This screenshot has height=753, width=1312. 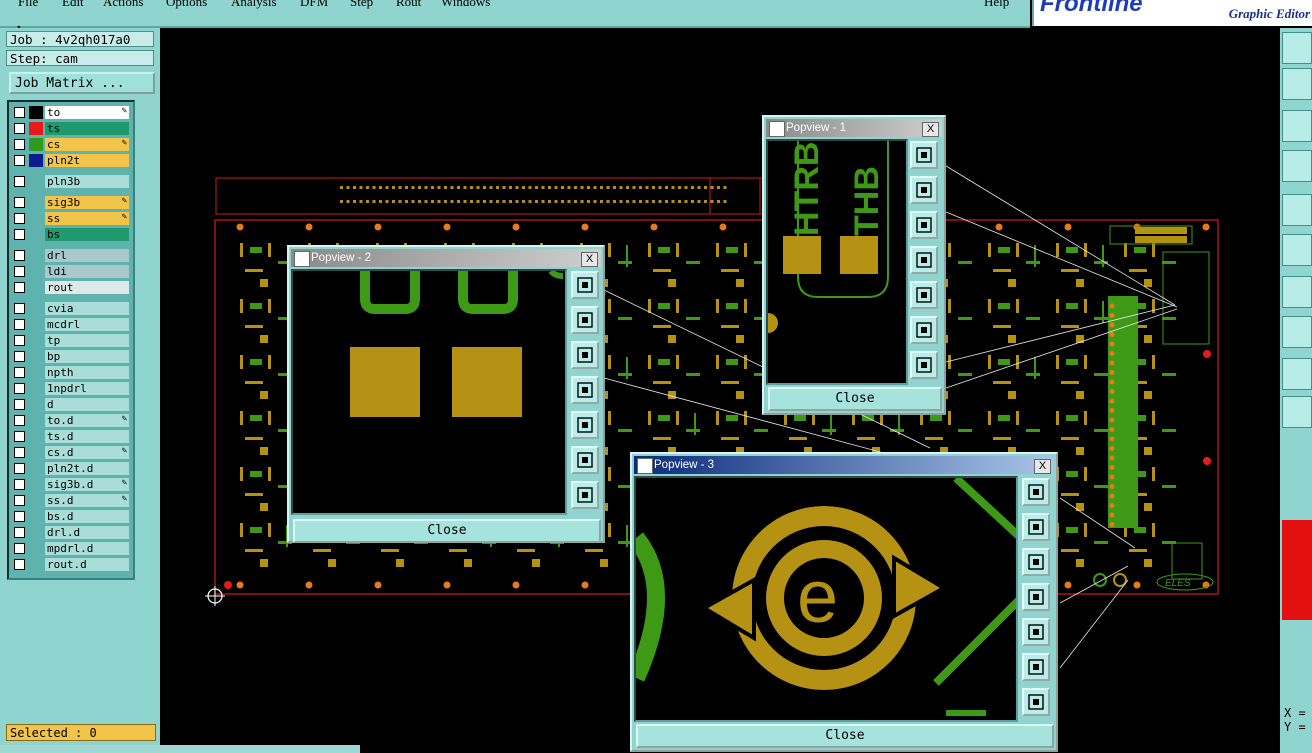 What do you see at coordinates (87, 500) in the screenshot?
I see `layer-name: ss.d` at bounding box center [87, 500].